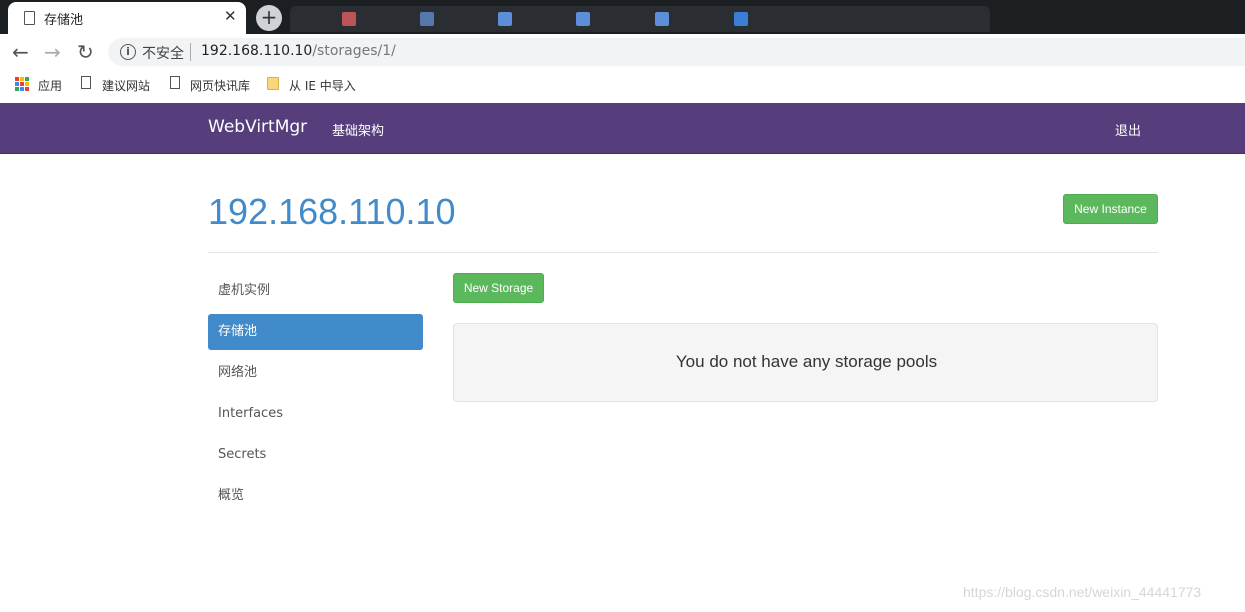 This screenshot has height=612, width=1245. What do you see at coordinates (230, 16) in the screenshot?
I see `close-icon: ✕` at bounding box center [230, 16].